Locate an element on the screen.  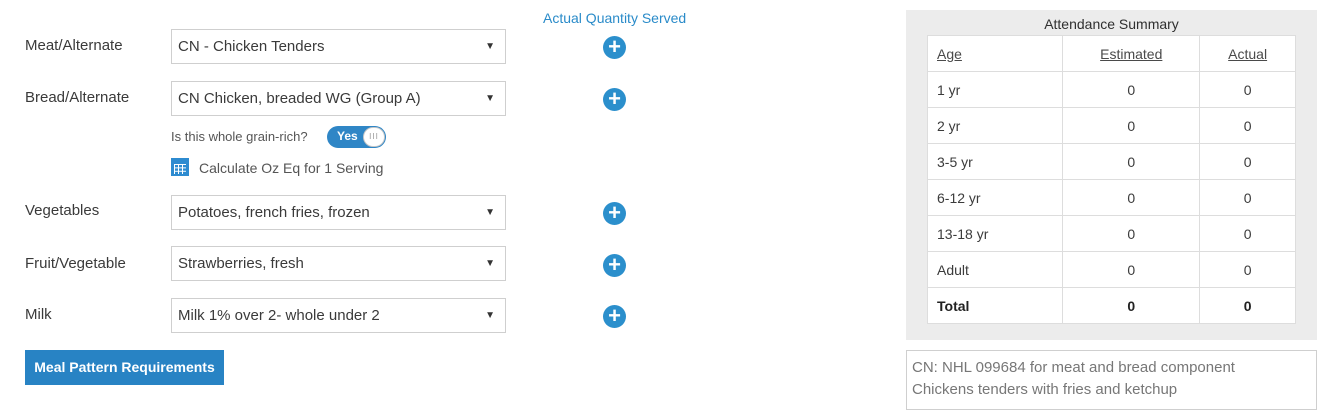
row-label-meat: Meat/Alternate is located at coordinates (74, 45).